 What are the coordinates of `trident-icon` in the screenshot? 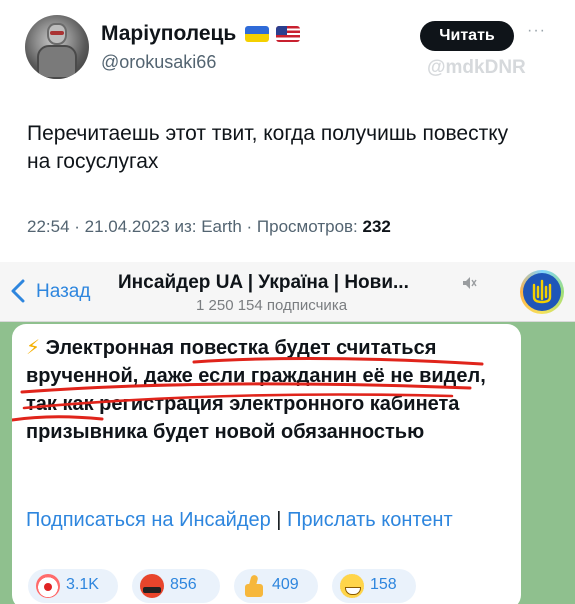 It's located at (542, 291).